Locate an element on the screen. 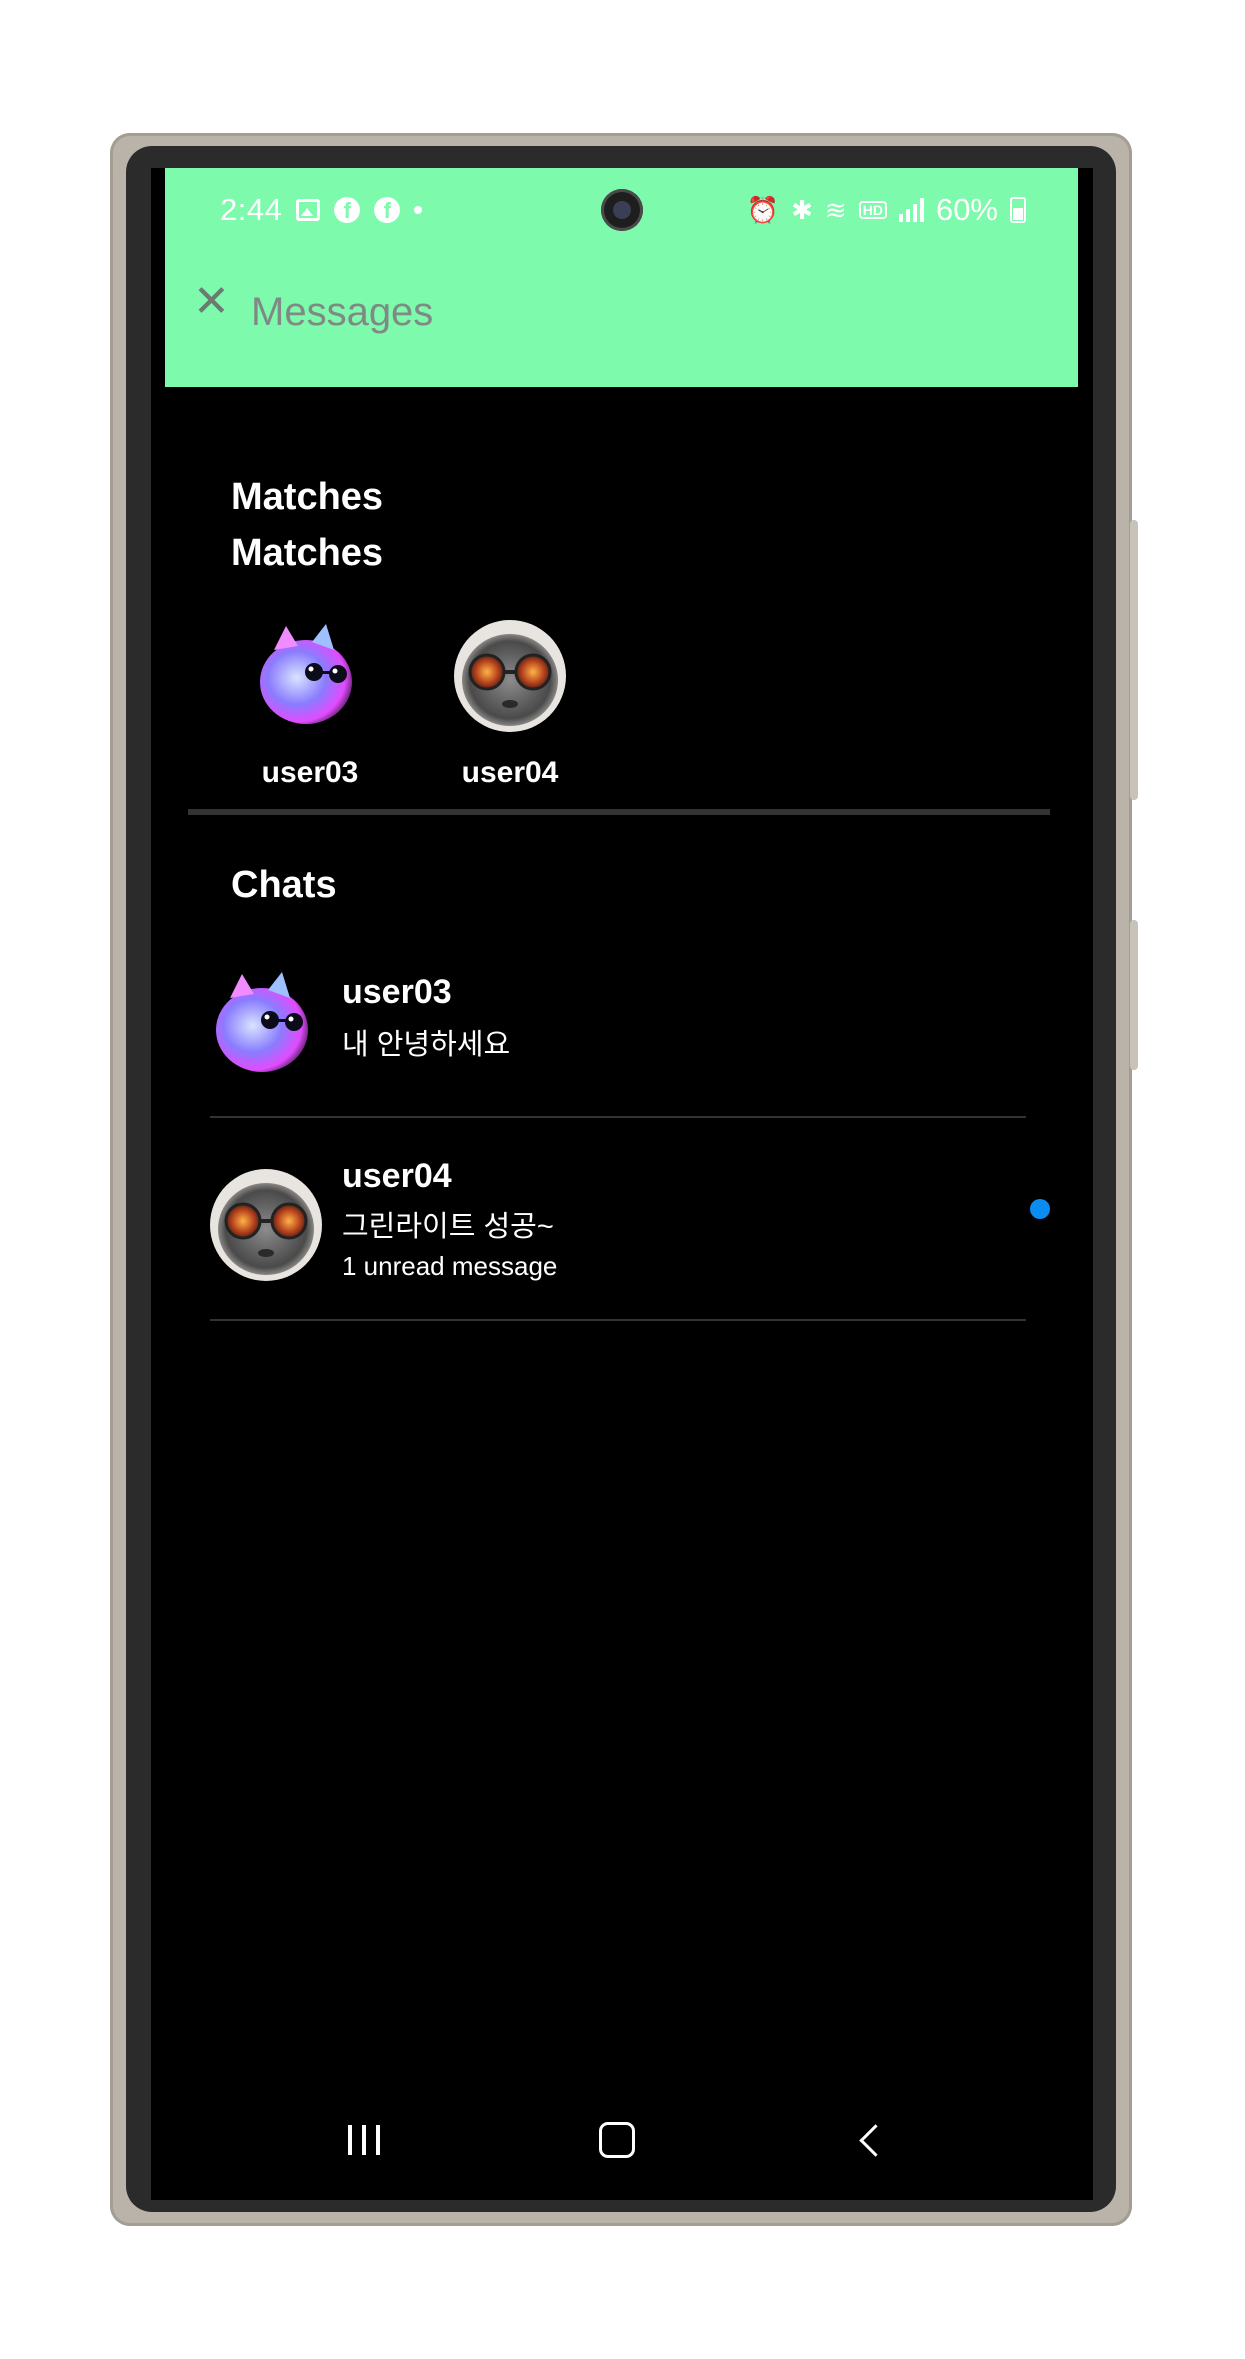  unread-indicator is located at coordinates (1040, 1209).